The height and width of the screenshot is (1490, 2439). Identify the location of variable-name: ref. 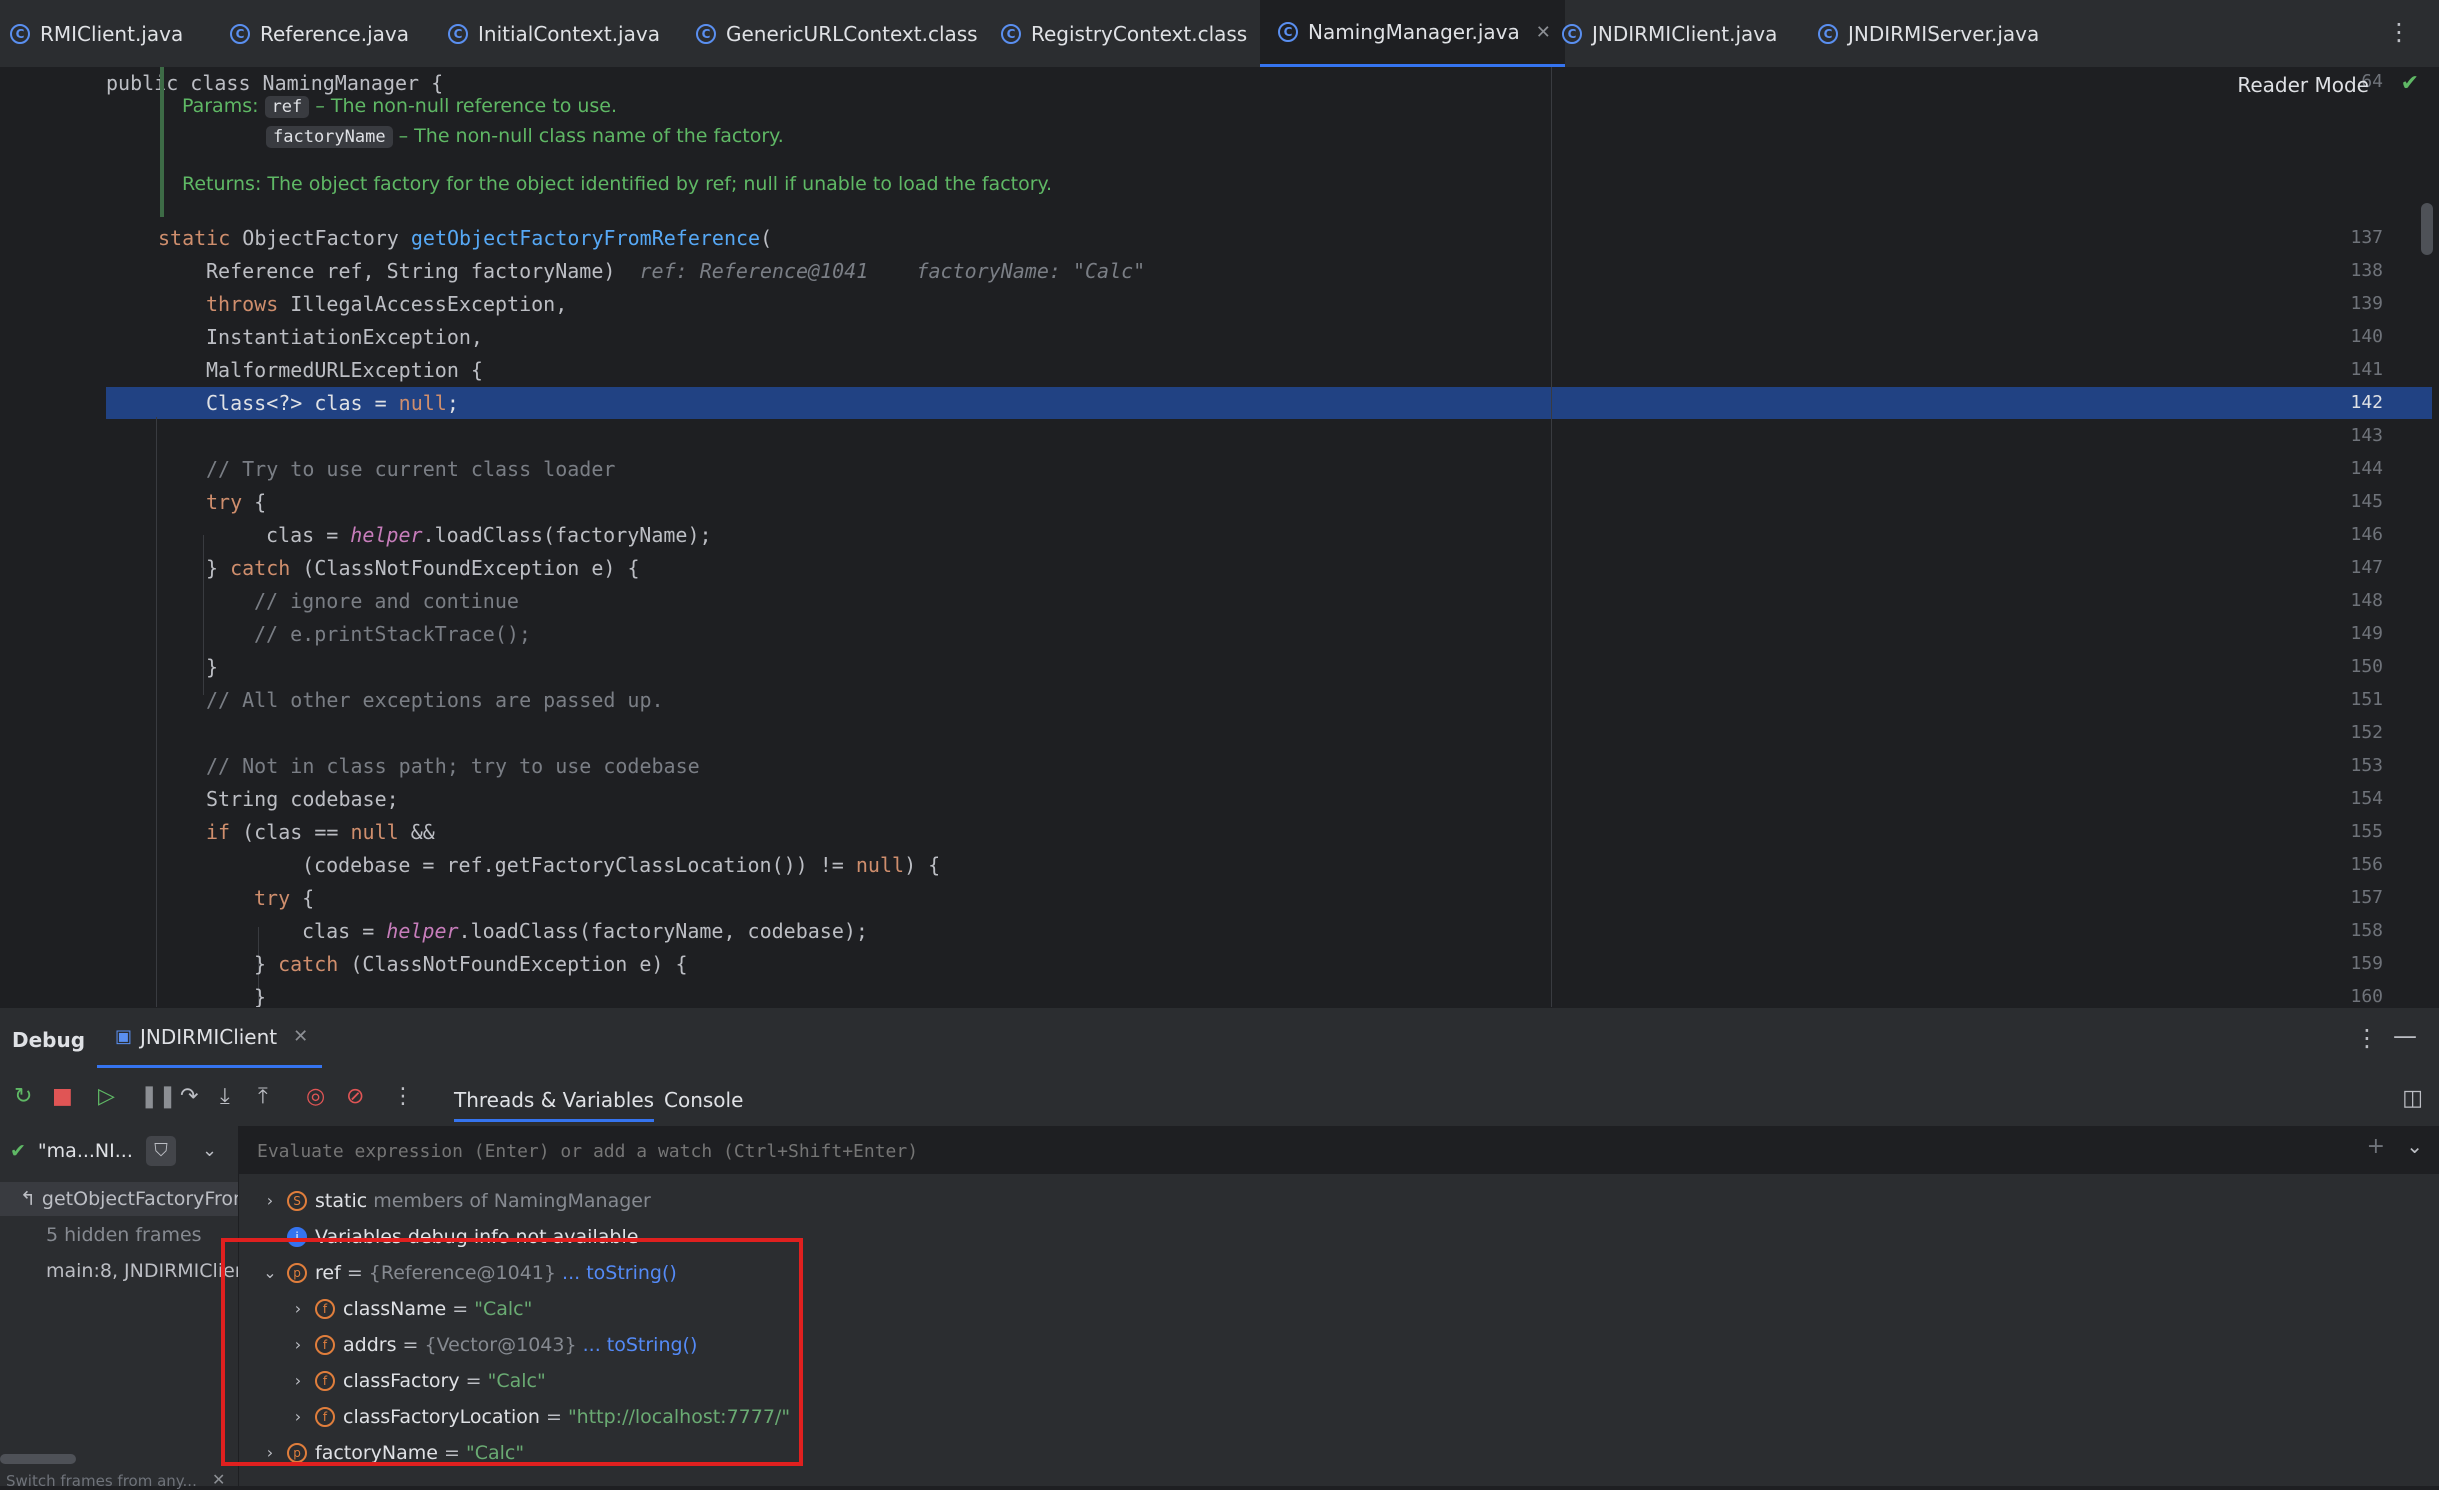
(328, 1273).